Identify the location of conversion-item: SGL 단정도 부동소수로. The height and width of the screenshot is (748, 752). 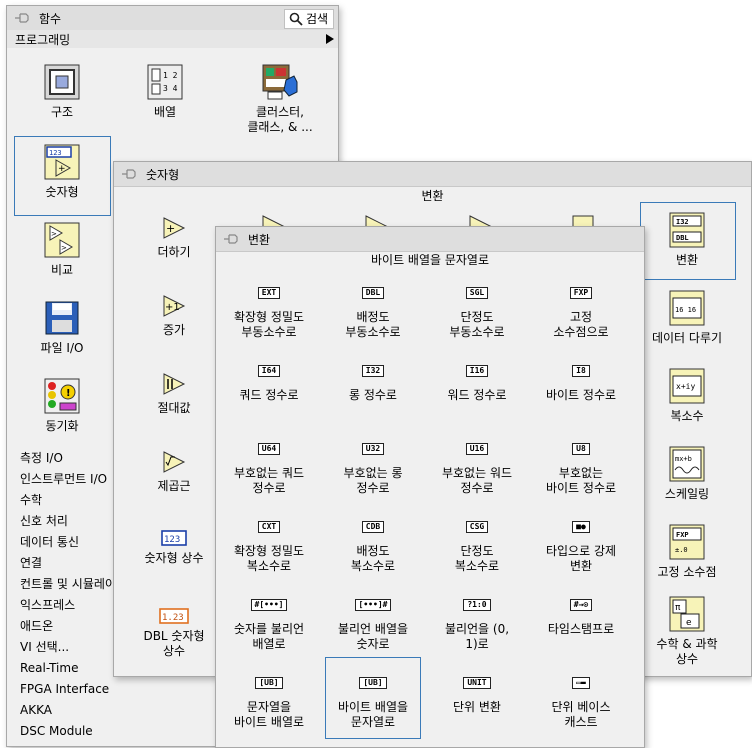
(477, 312).